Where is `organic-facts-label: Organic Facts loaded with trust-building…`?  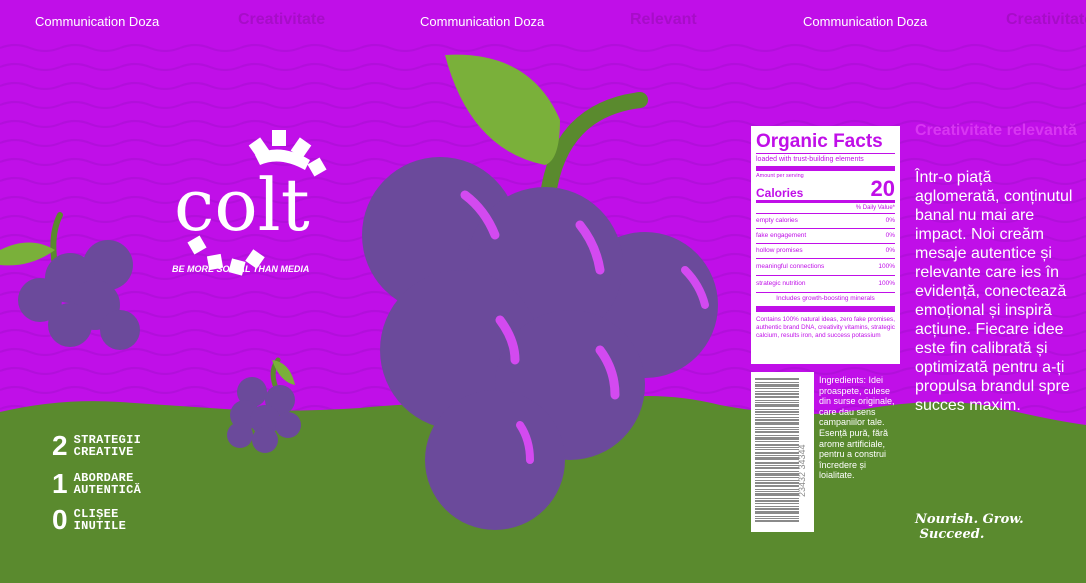 organic-facts-label: Organic Facts loaded with trust-building… is located at coordinates (825, 245).